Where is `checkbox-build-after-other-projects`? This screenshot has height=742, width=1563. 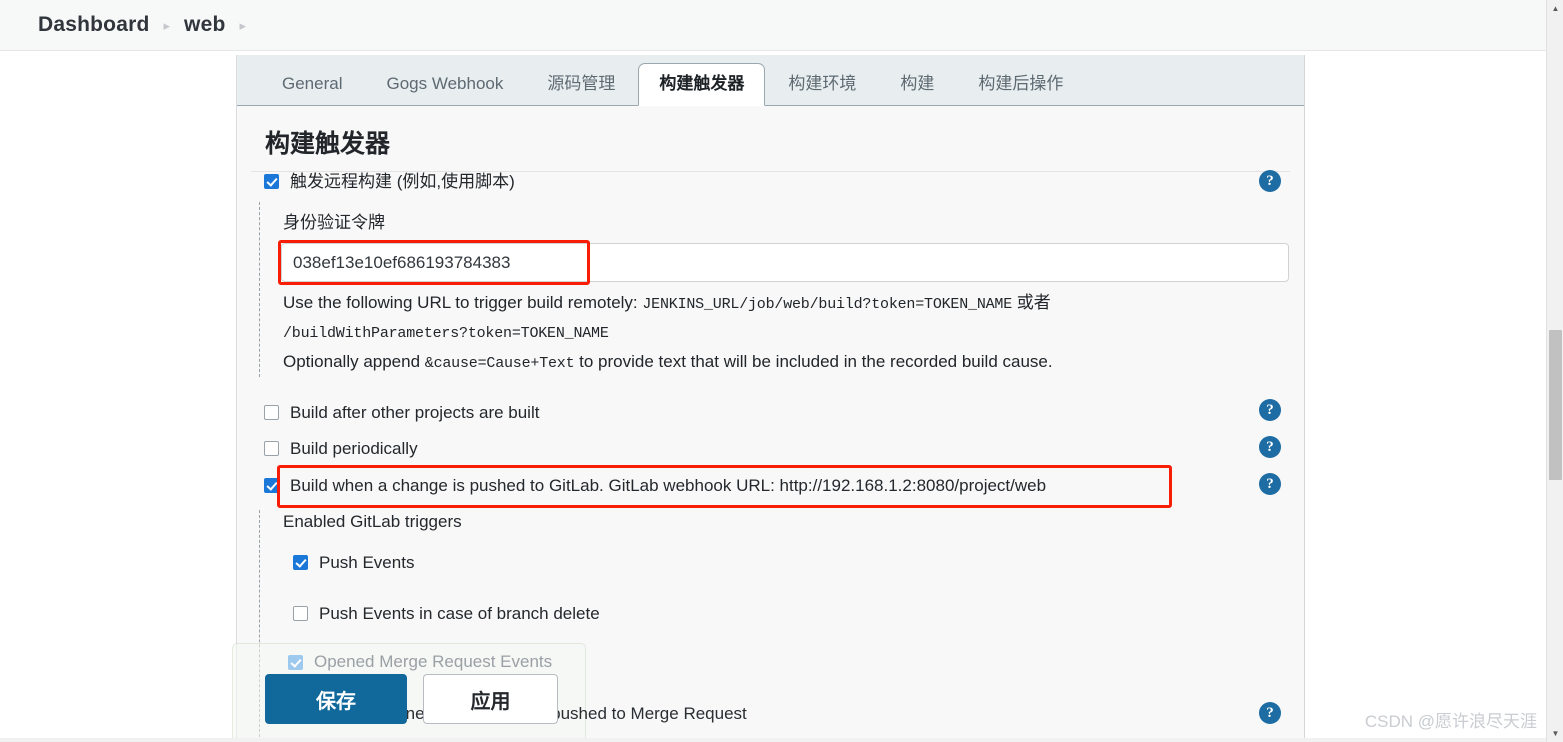
checkbox-build-after-other-projects is located at coordinates (271, 412).